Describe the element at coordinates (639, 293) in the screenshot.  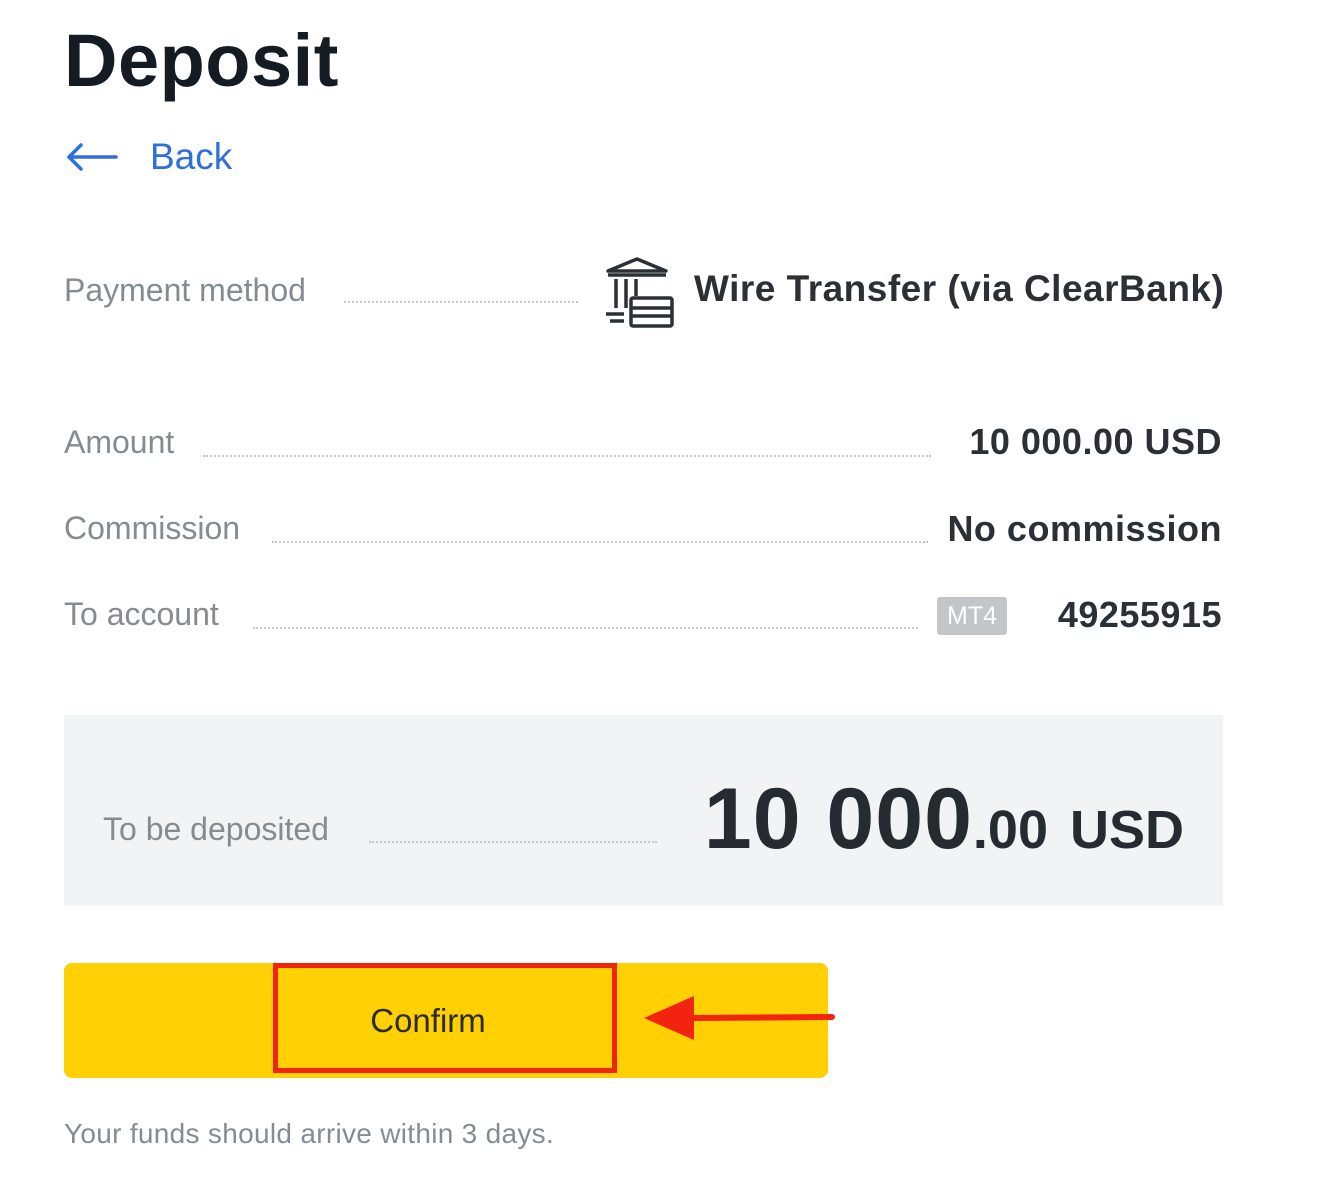
I see `bank-transfer-icon` at that location.